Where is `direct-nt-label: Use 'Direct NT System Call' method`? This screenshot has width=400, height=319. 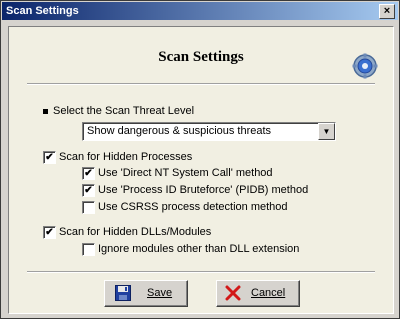 direct-nt-label: Use 'Direct NT System Call' method is located at coordinates (185, 173).